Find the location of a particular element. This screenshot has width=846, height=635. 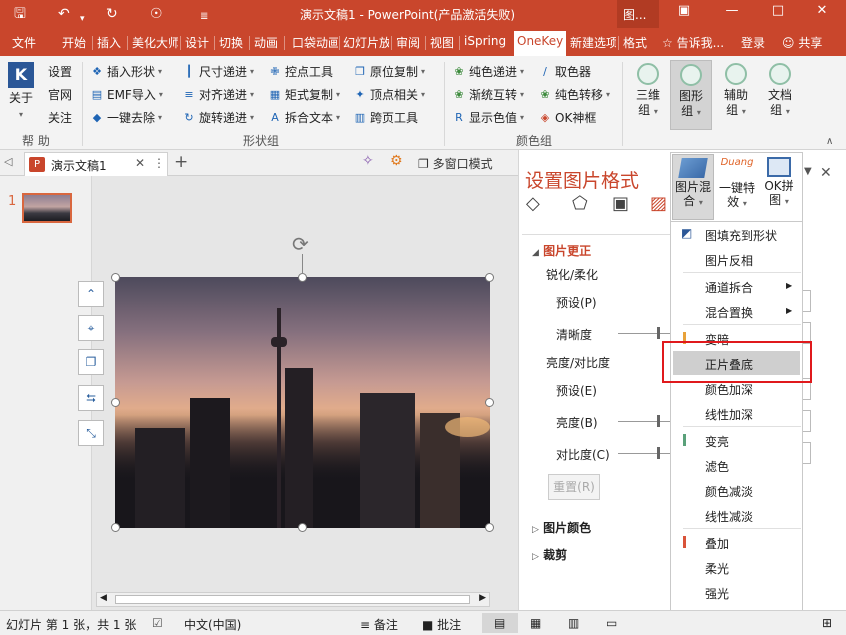

spellcheck-icon: ☑ is located at coordinates (157, 623).